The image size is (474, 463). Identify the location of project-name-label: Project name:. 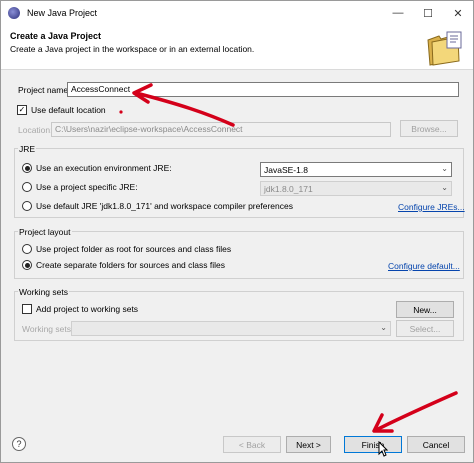
(44, 90).